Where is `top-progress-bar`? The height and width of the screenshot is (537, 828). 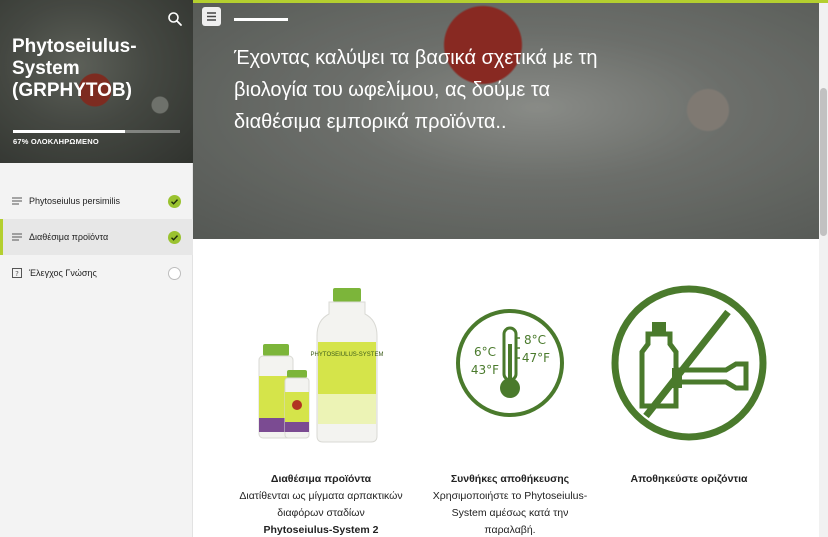 top-progress-bar is located at coordinates (510, 1).